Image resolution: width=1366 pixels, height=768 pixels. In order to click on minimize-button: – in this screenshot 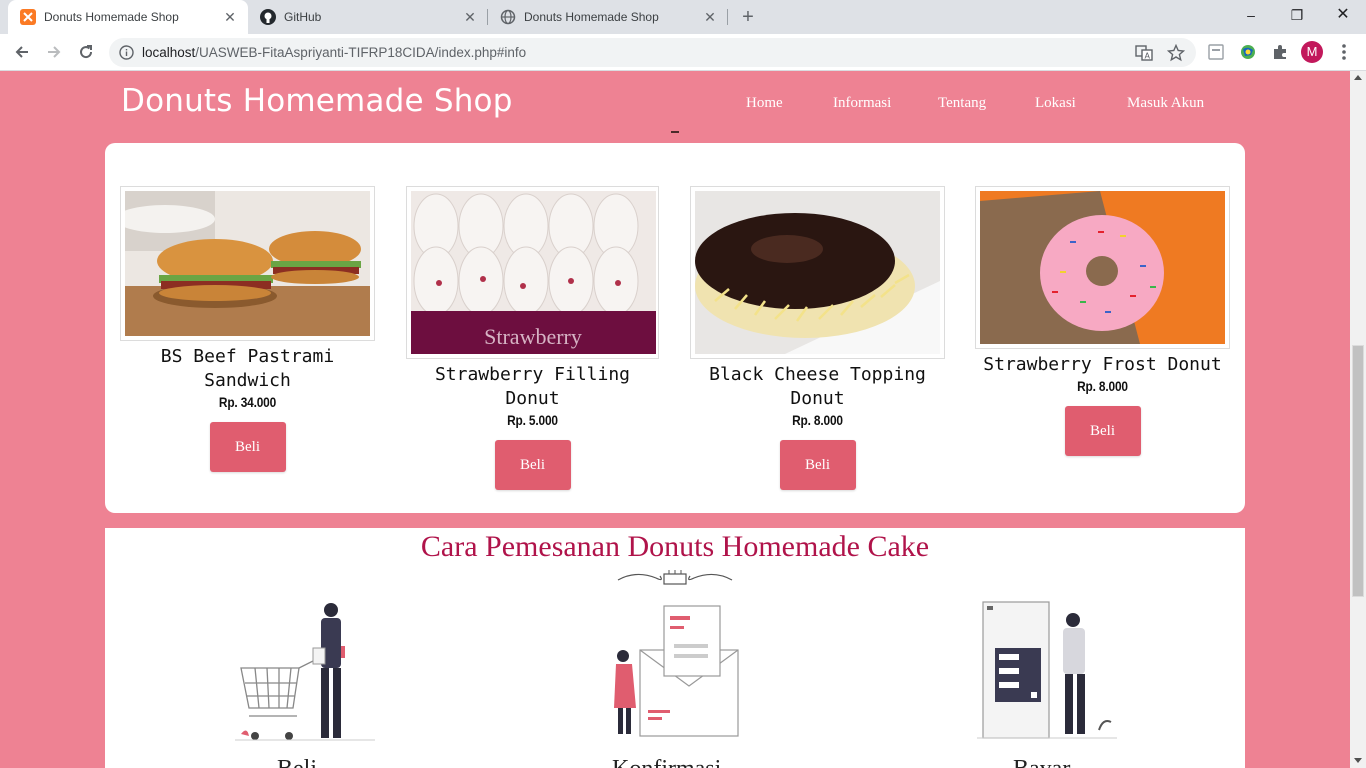, I will do `click(1251, 15)`.